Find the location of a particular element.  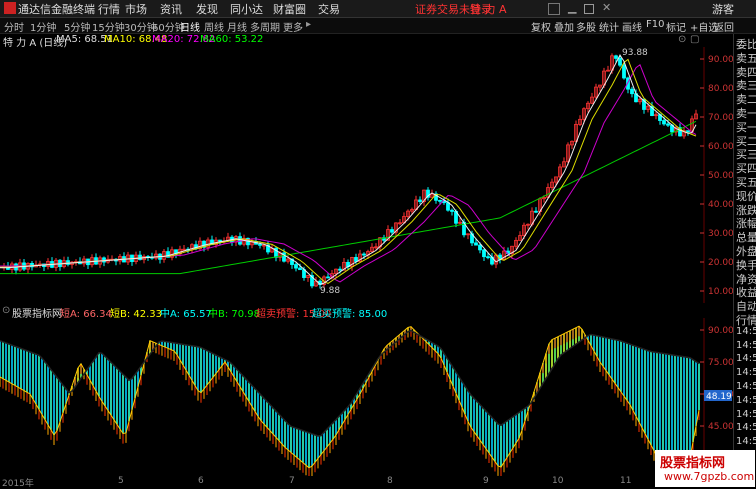

period-week: 周线 is located at coordinates (214, 26).